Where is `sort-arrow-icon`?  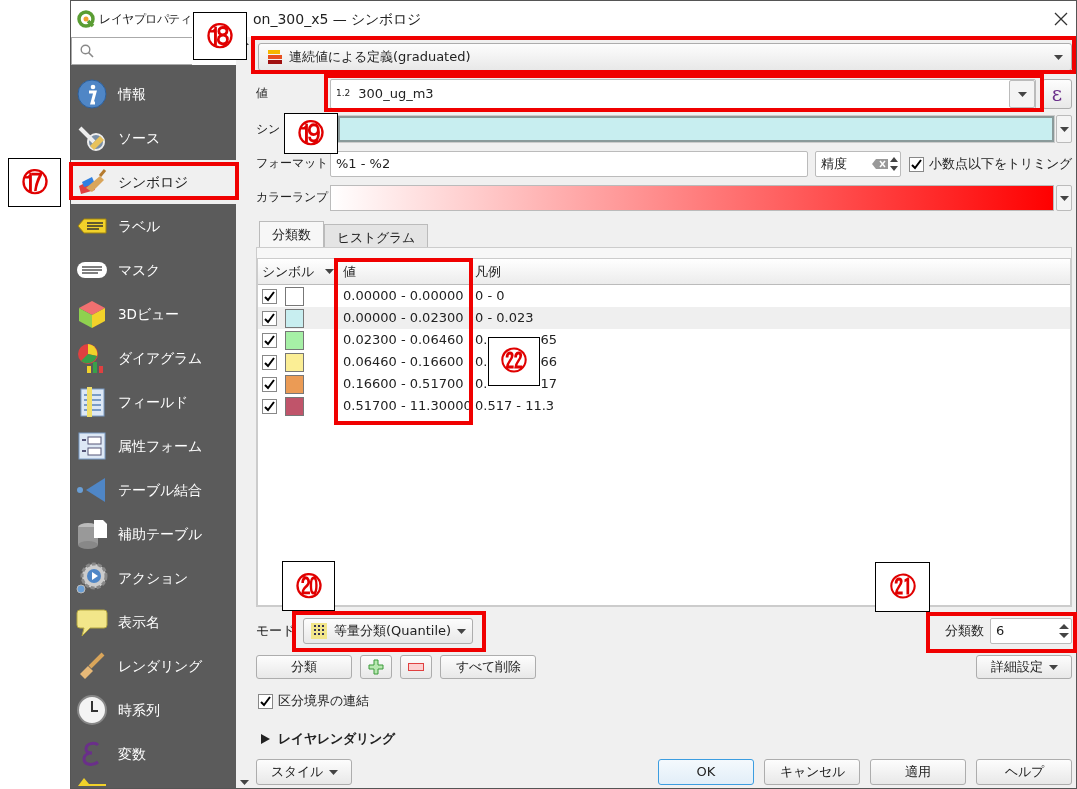 sort-arrow-icon is located at coordinates (329, 271).